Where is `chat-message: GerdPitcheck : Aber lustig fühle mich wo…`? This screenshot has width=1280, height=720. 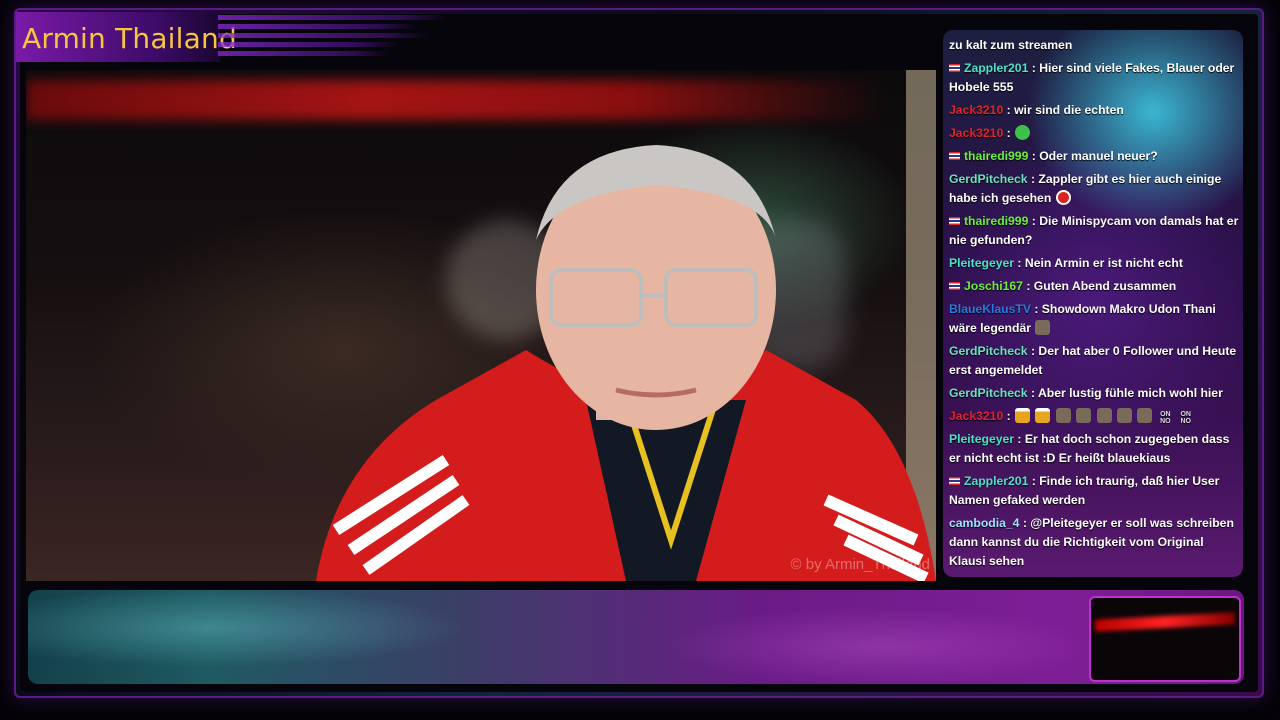
chat-message: GerdPitcheck : Aber lustig fühle mich wo… is located at coordinates (1094, 393).